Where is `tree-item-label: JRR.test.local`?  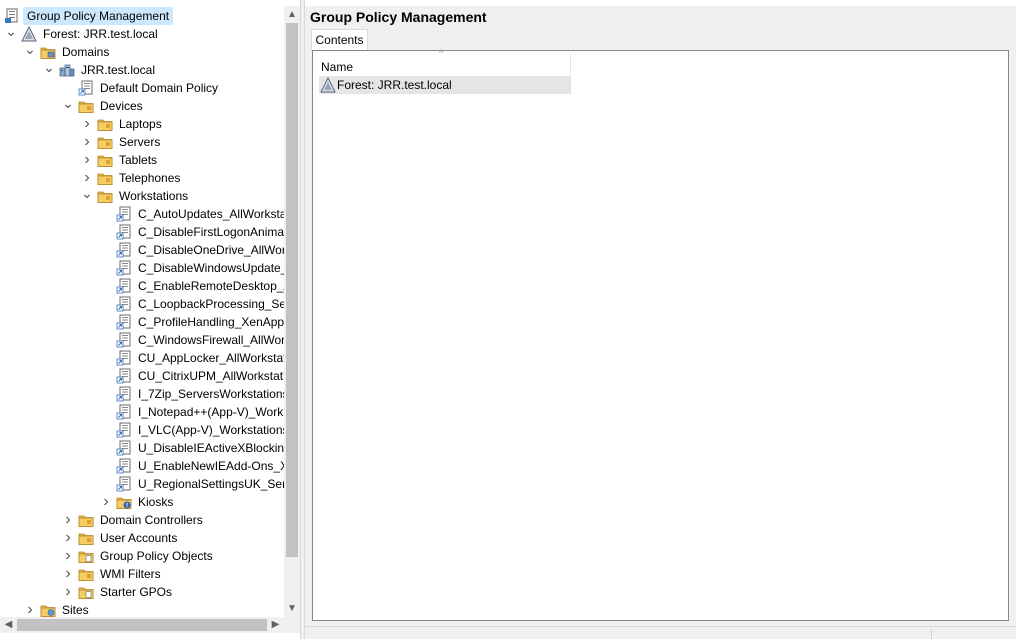
tree-item-label: JRR.test.local is located at coordinates (118, 70).